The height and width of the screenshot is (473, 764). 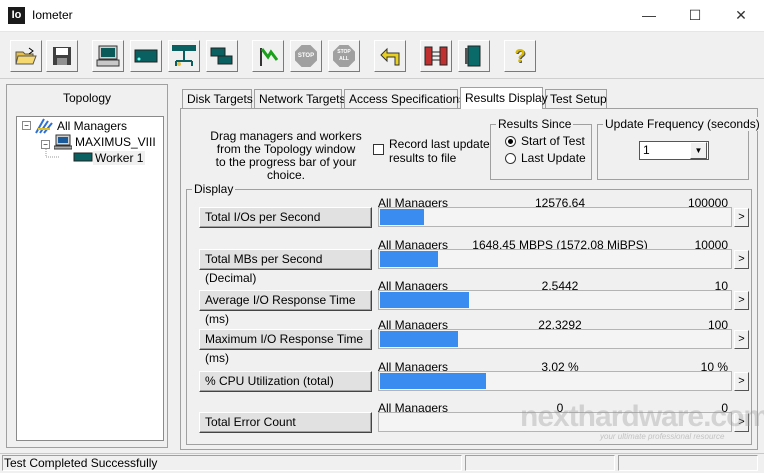 I want to click on help-button: ?, so click(x=520, y=56).